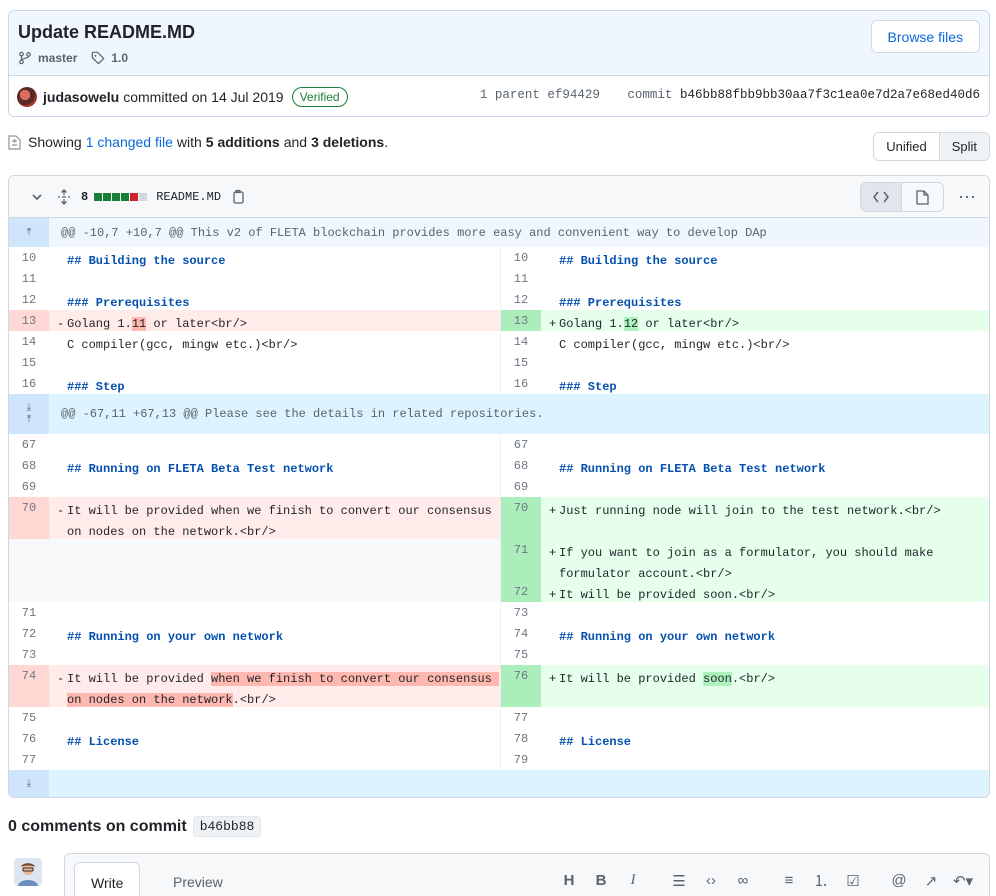 This screenshot has height=896, width=996. What do you see at coordinates (521, 759) in the screenshot?
I see `line-number: 79` at bounding box center [521, 759].